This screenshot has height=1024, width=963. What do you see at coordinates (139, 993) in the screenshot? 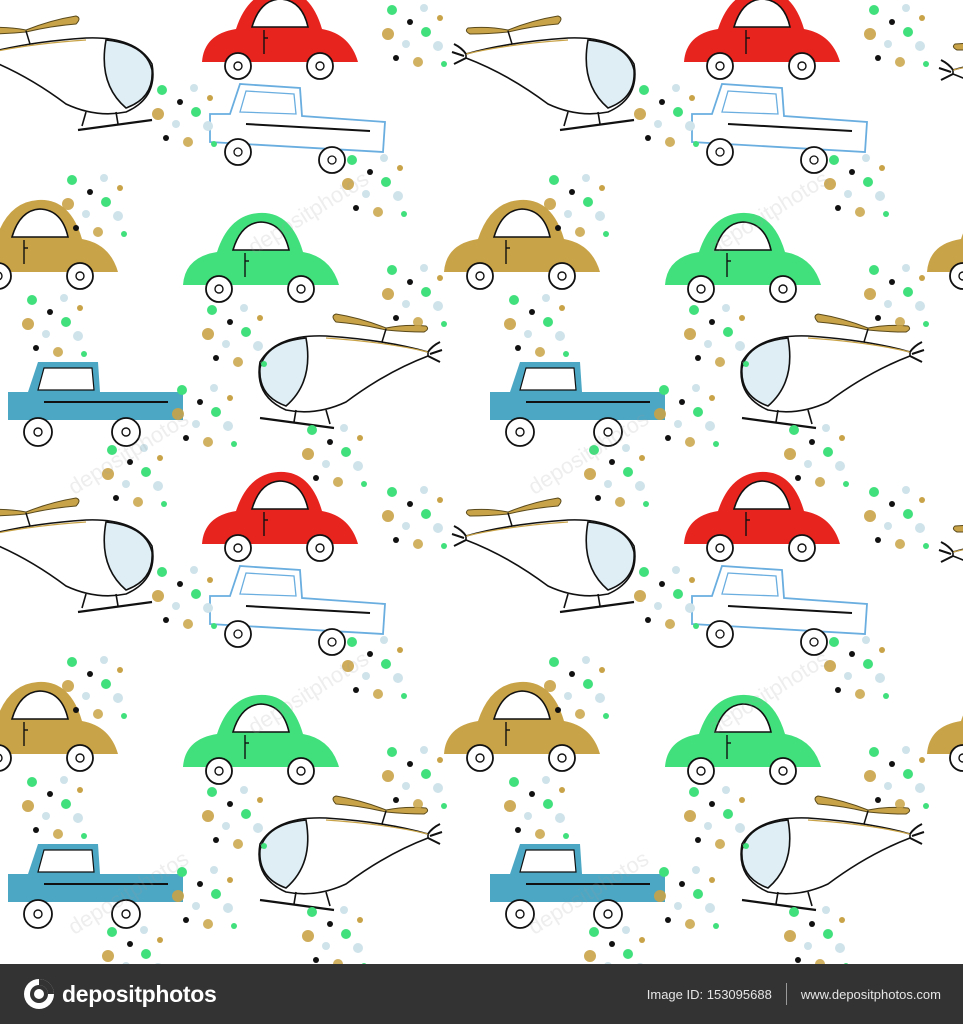
I see `logo-text: depositphotos` at bounding box center [139, 993].